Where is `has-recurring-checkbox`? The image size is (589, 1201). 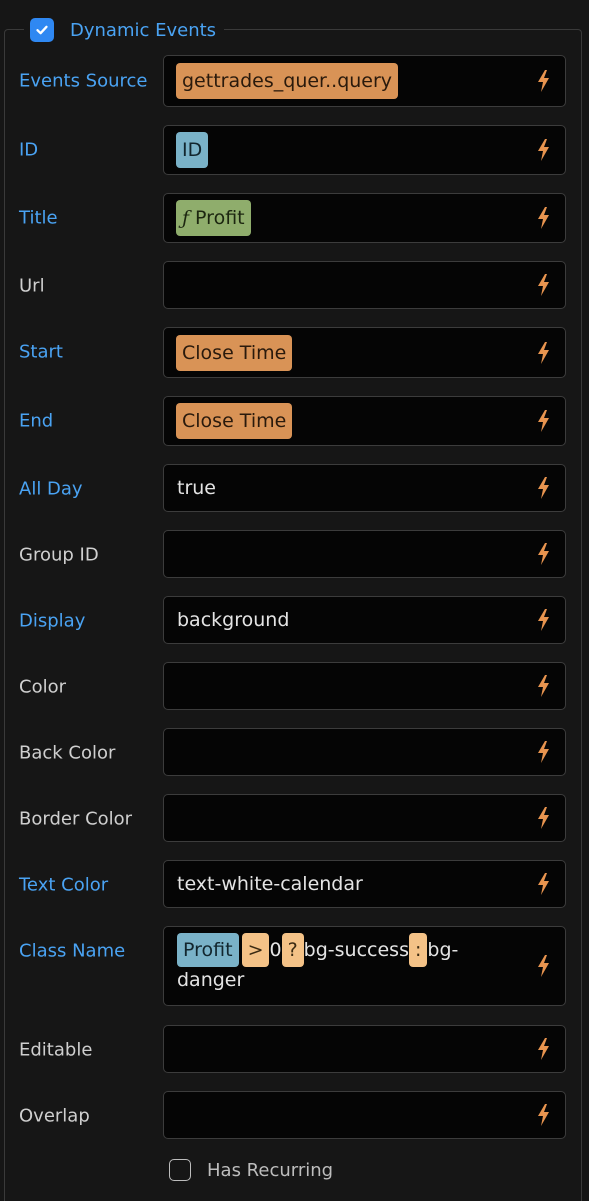 has-recurring-checkbox is located at coordinates (180, 1170).